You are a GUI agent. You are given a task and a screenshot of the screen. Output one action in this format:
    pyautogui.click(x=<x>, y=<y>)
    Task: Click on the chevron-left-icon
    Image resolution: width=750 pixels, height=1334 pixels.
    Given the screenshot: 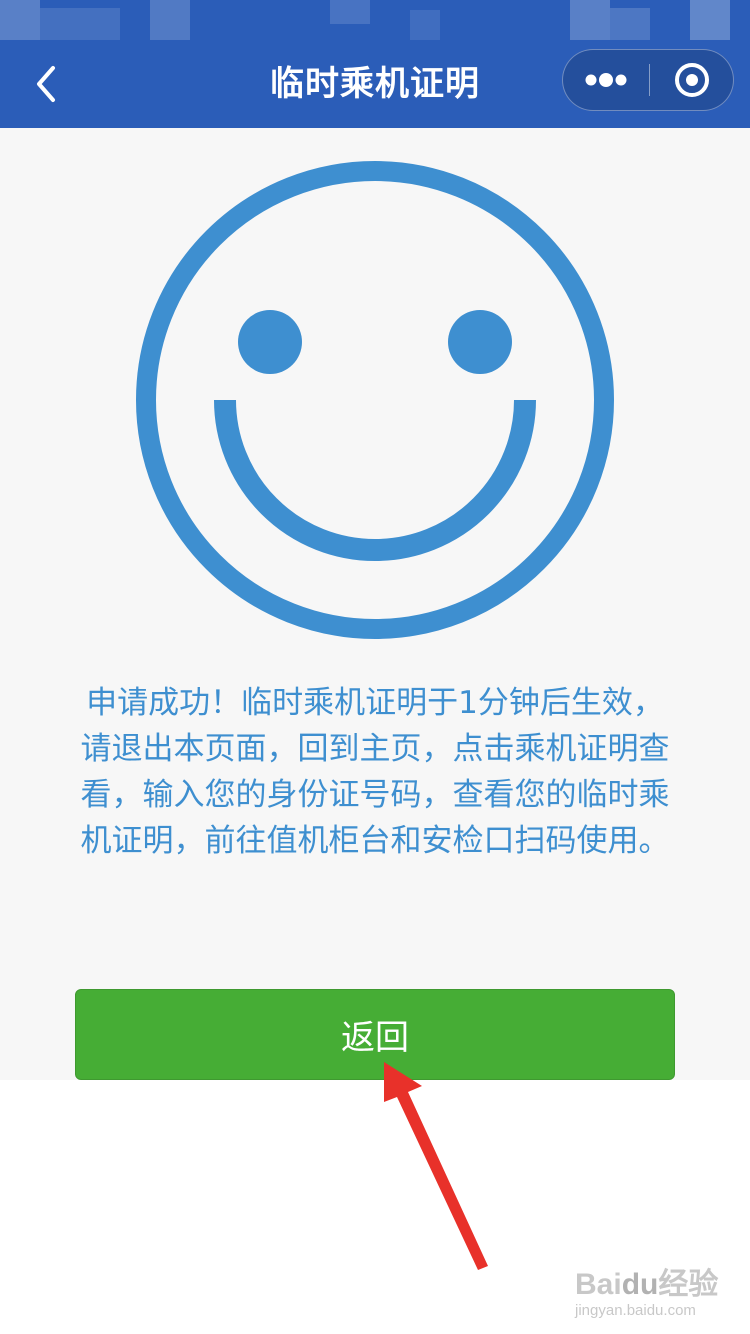 What is the action you would take?
    pyautogui.click(x=46, y=84)
    